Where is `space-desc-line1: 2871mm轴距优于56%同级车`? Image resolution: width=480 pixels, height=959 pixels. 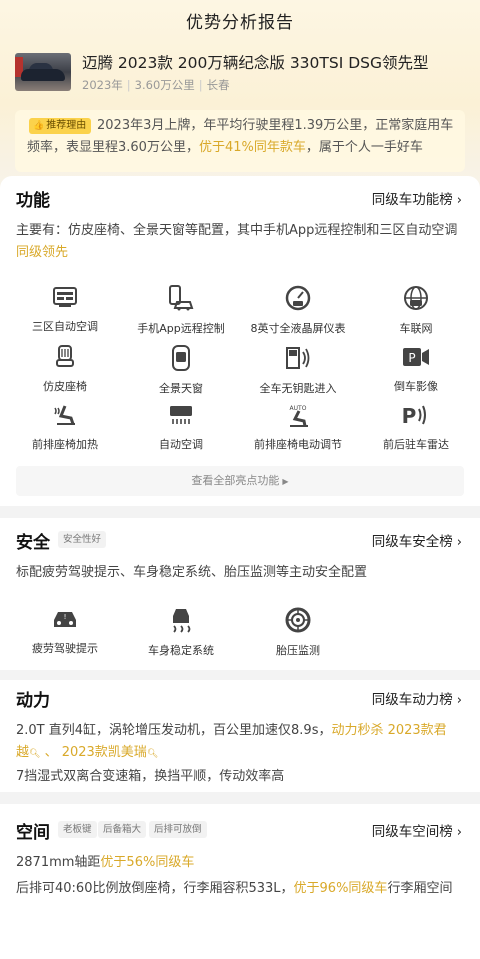 space-desc-line1: 2871mm轴距优于56%同级车 is located at coordinates (105, 862).